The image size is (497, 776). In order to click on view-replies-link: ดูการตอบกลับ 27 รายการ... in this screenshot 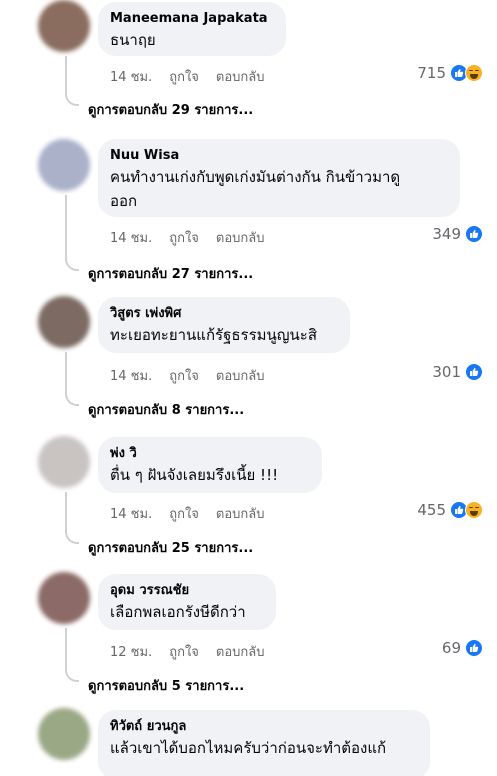, I will do `click(170, 273)`.